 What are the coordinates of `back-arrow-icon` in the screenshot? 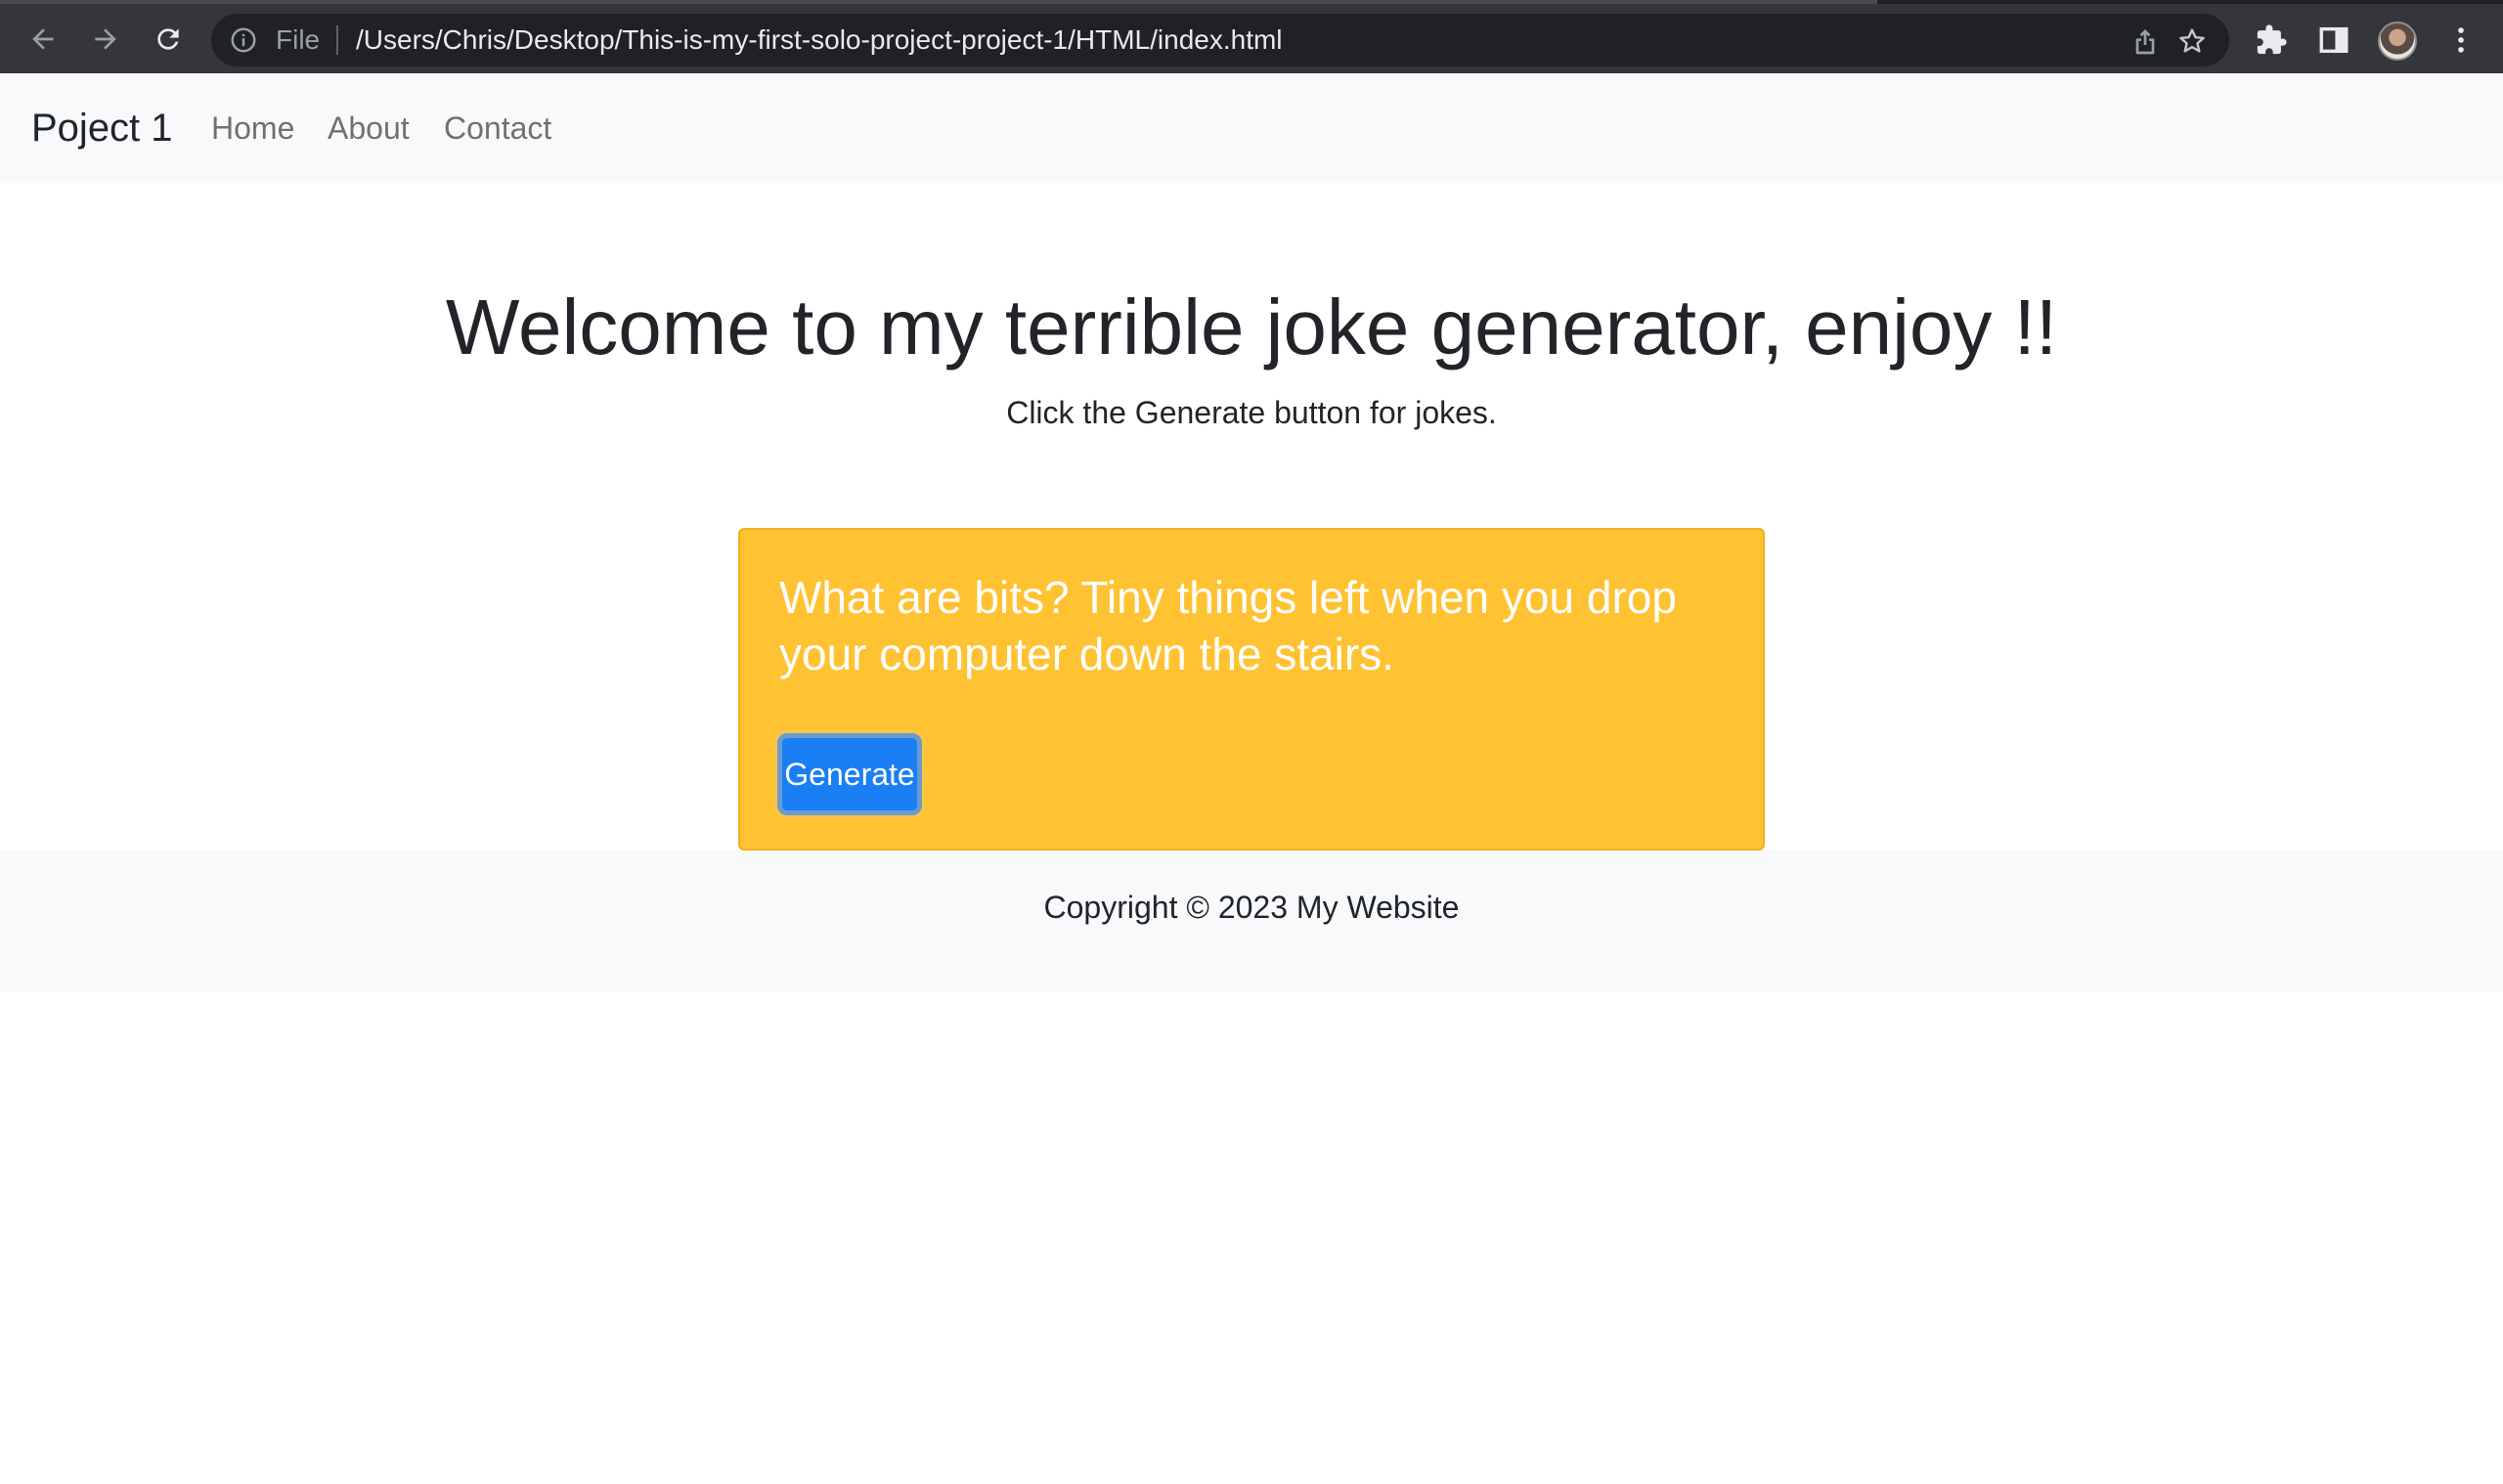 It's located at (43, 39).